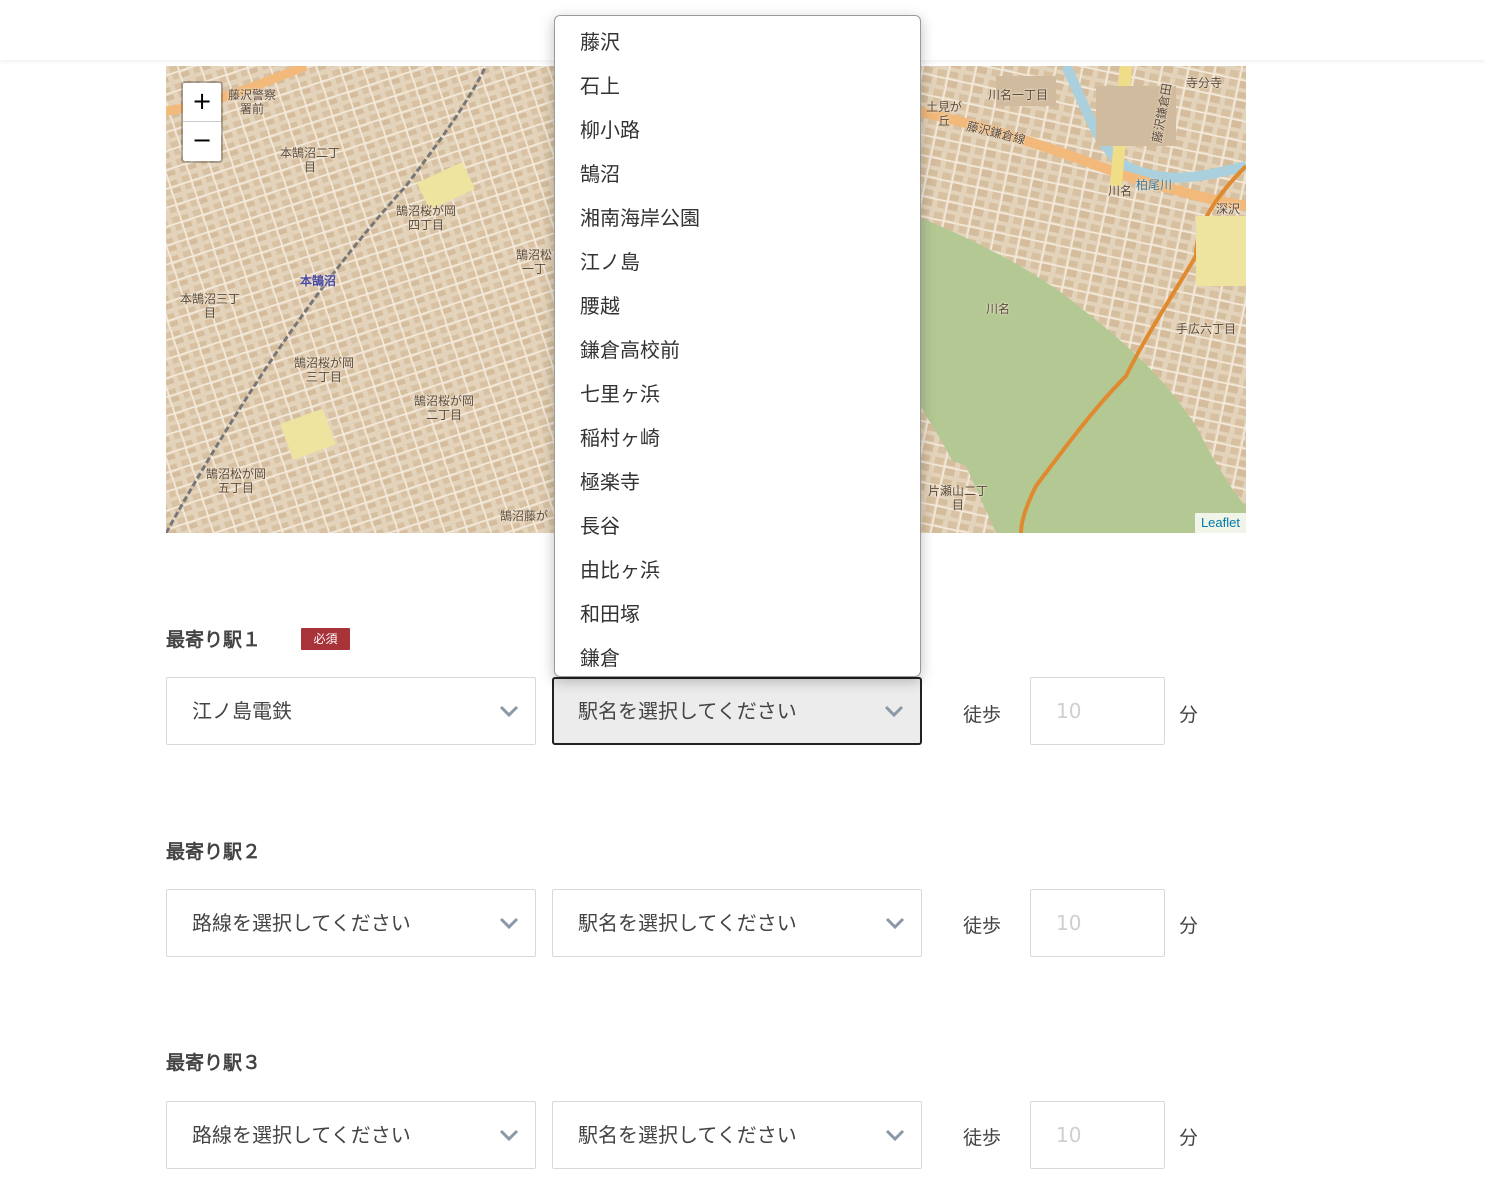  I want to click on map-label: 鵠沼桜が岡 四丁目, so click(426, 218).